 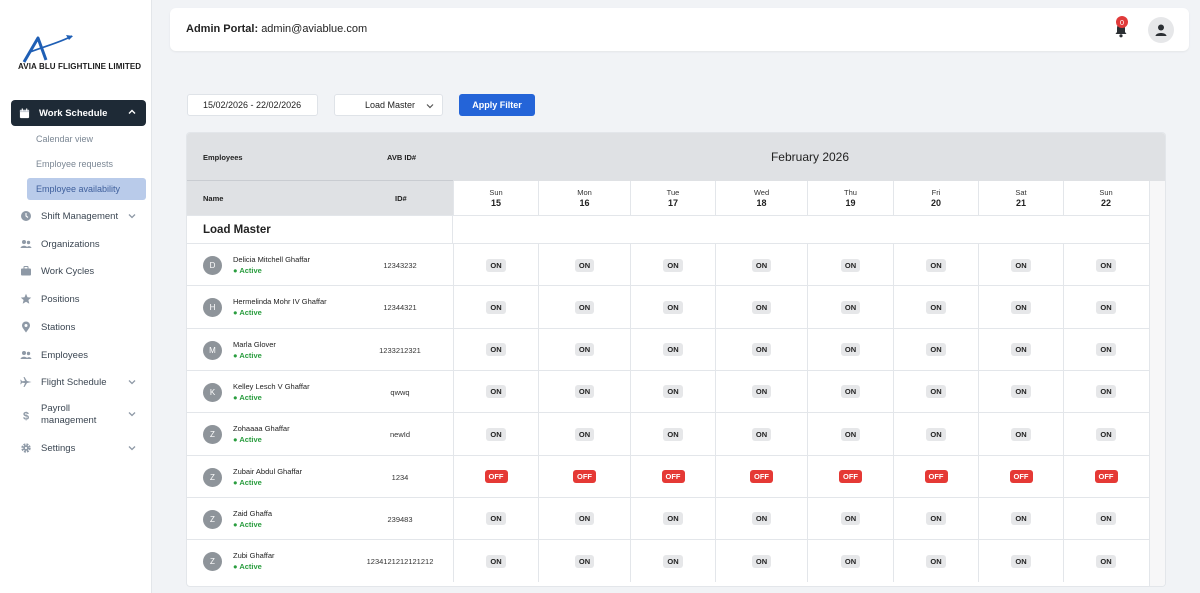 What do you see at coordinates (78, 113) in the screenshot?
I see `nav-work-schedule: Work Schedule` at bounding box center [78, 113].